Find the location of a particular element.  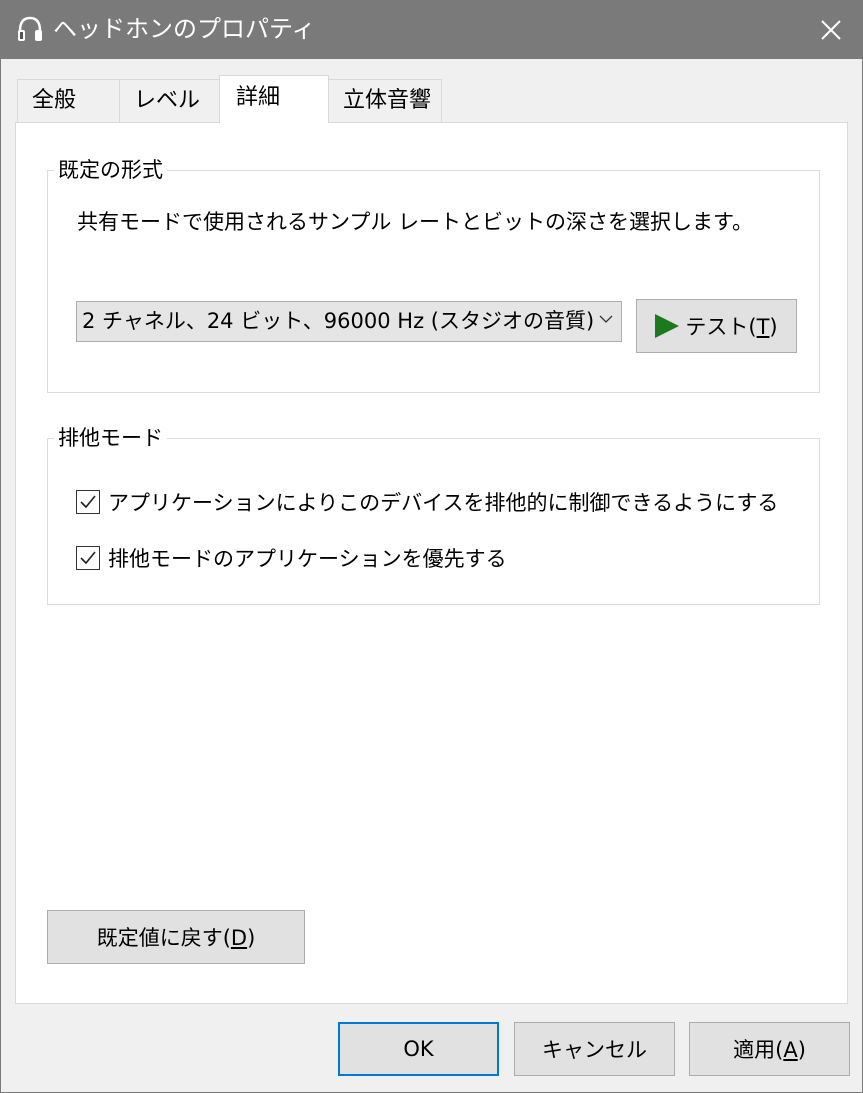

restore-defaults-label: 既定値に戻す(D) is located at coordinates (176, 938).